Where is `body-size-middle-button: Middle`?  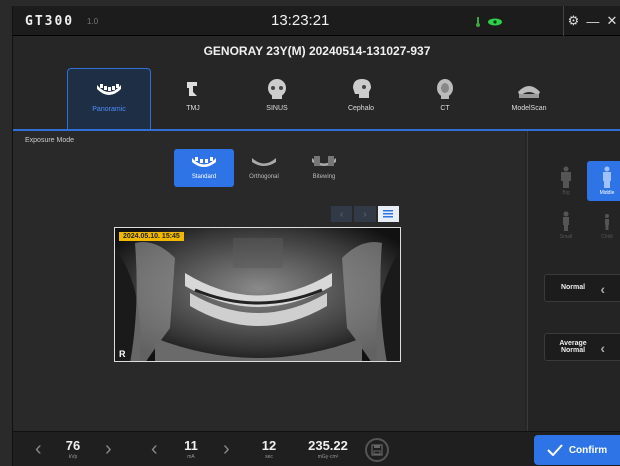
body-size-middle-button: Middle is located at coordinates (603, 181).